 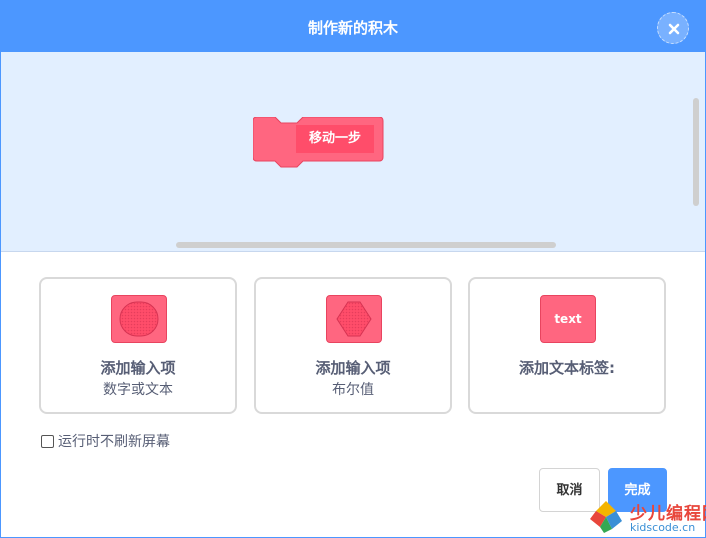 What do you see at coordinates (354, 319) in the screenshot?
I see `boolean-input-icon` at bounding box center [354, 319].